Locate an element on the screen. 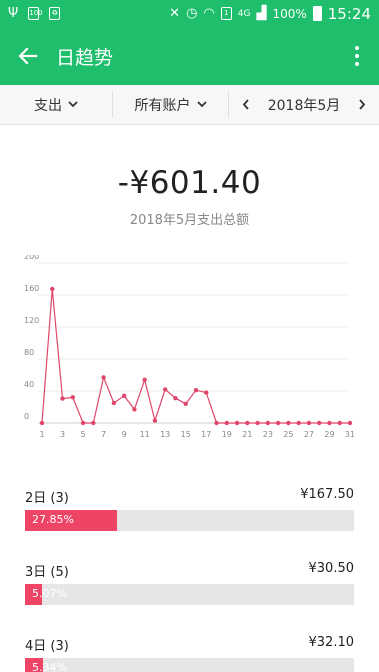  month-label: 2018年5月 is located at coordinates (304, 105).